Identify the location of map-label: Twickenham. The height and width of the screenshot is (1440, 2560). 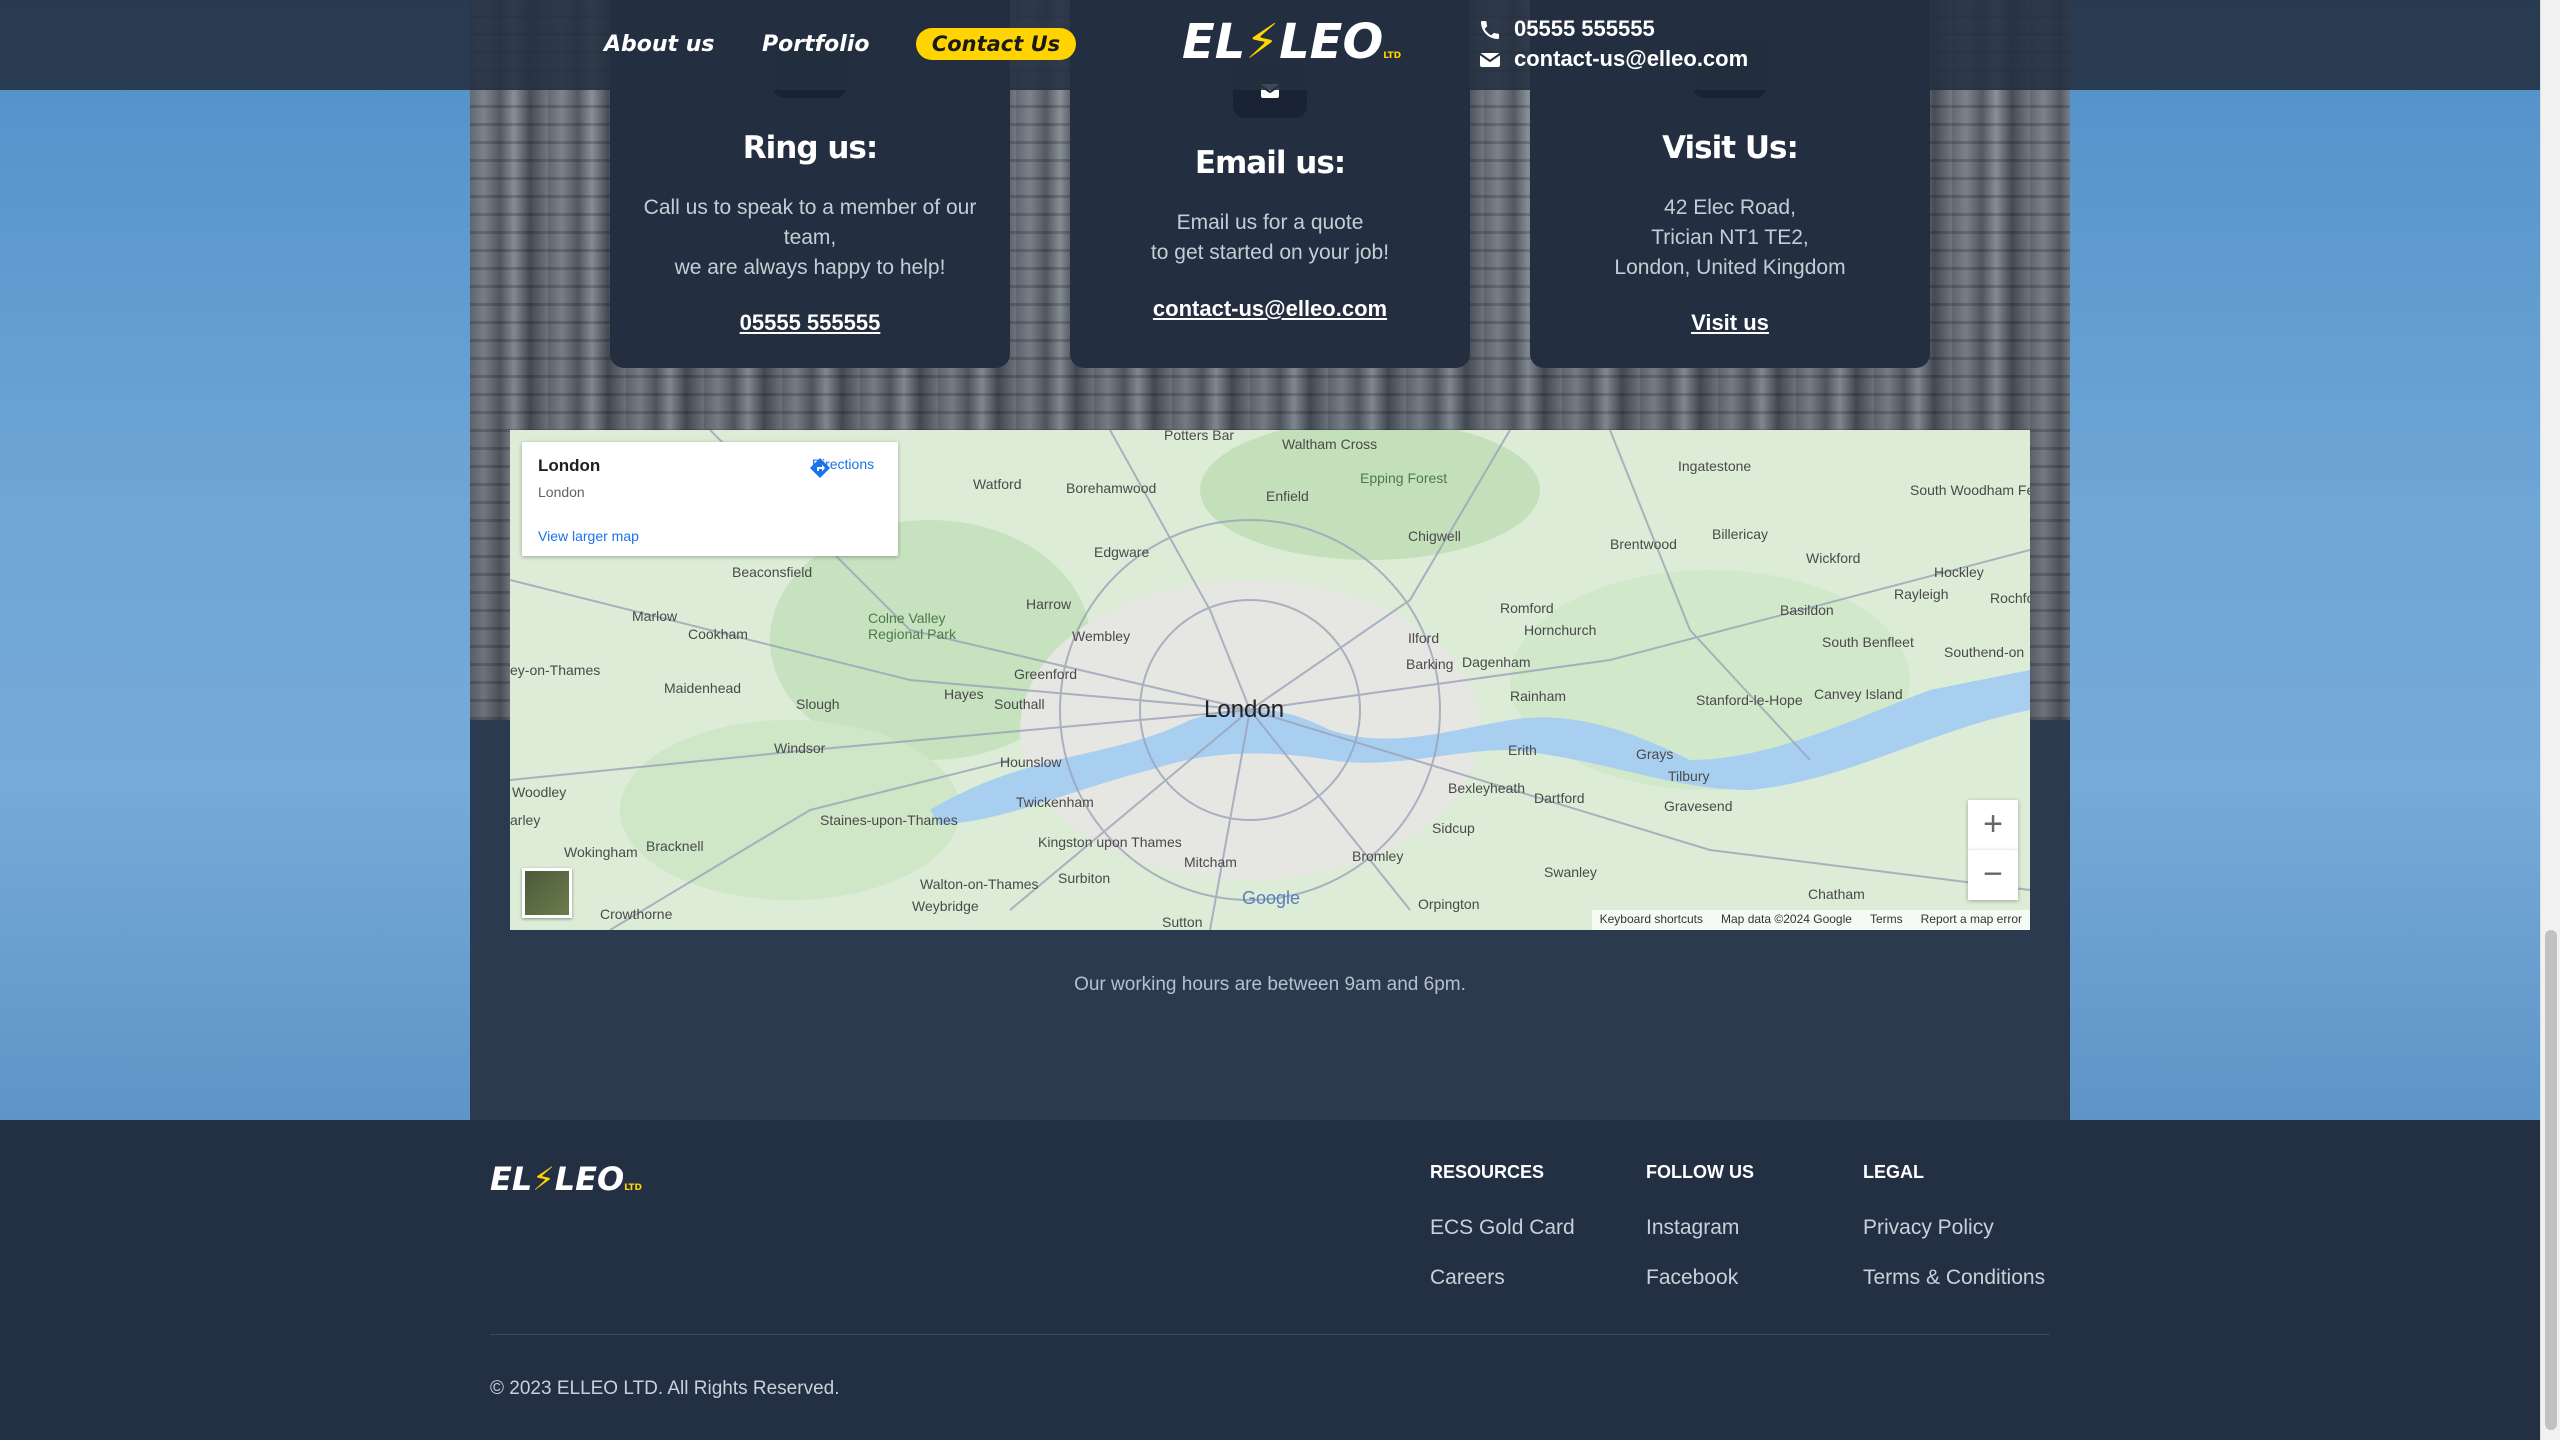
(1055, 802).